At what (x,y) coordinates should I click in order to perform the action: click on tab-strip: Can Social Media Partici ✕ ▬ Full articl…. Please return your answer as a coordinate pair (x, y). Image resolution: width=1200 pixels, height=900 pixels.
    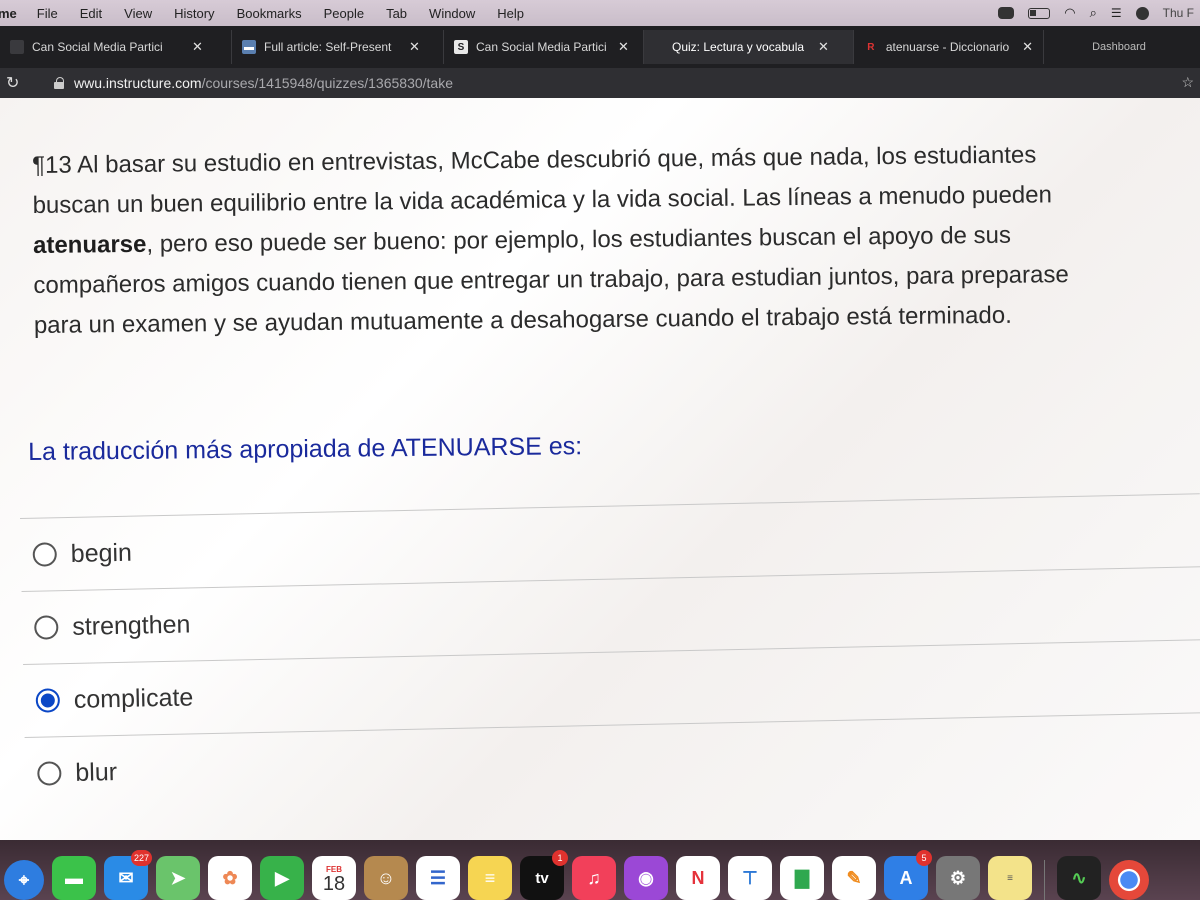
    Looking at the image, I should click on (600, 47).